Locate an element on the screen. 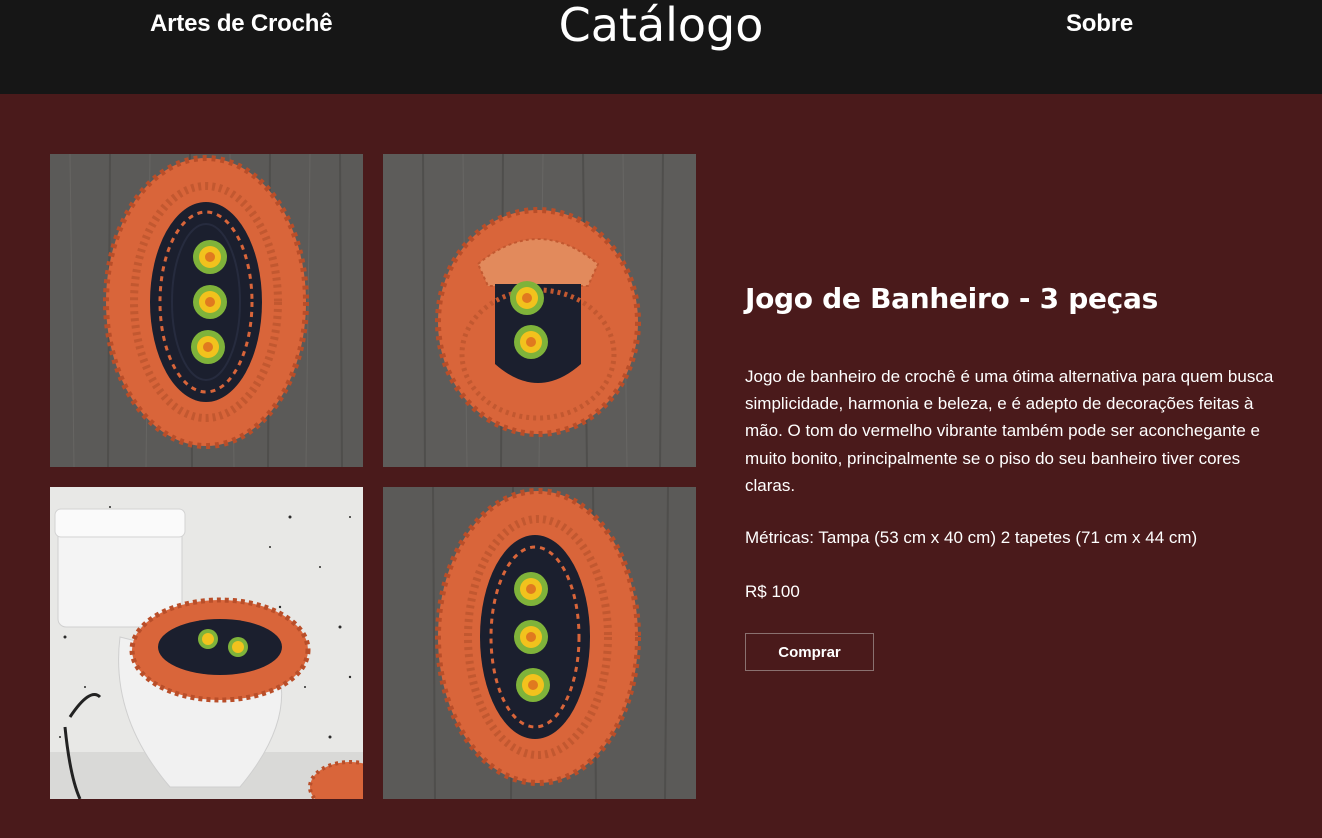  gallery-image-lid-cover is located at coordinates (539, 310).